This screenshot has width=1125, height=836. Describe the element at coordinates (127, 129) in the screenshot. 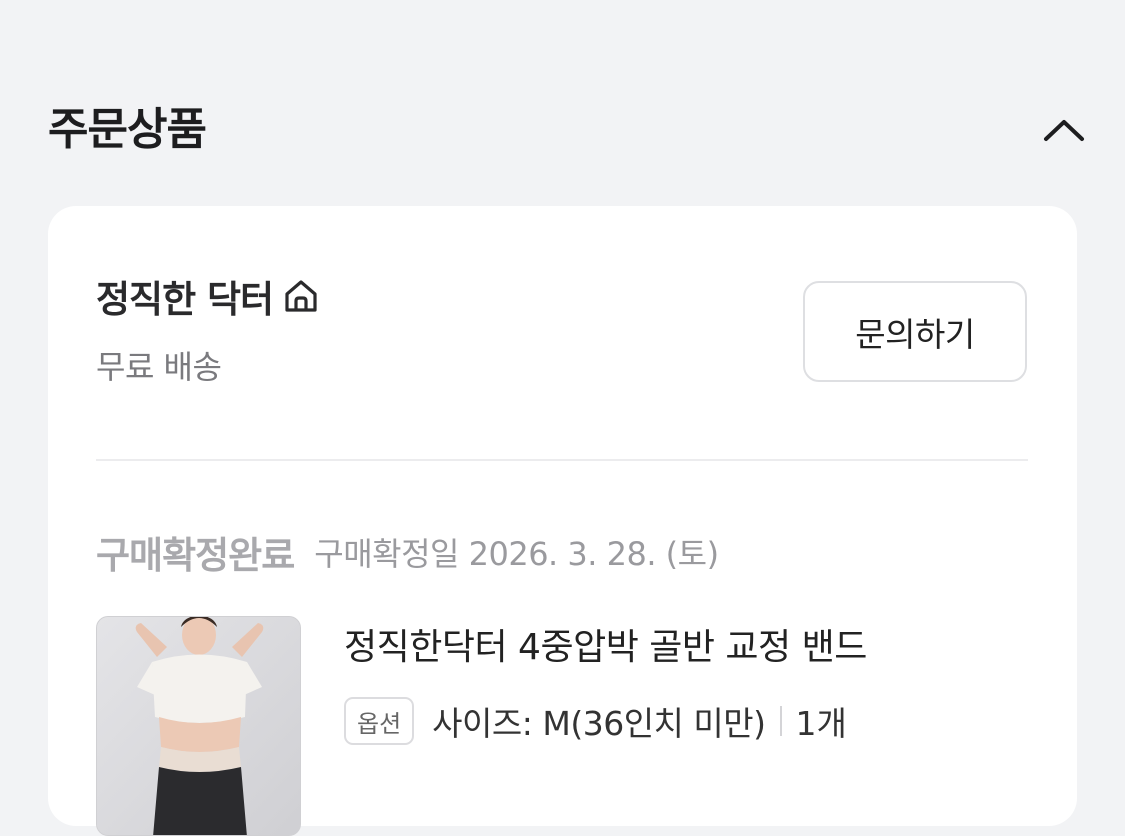

I see `section-title: 주문상품` at that location.